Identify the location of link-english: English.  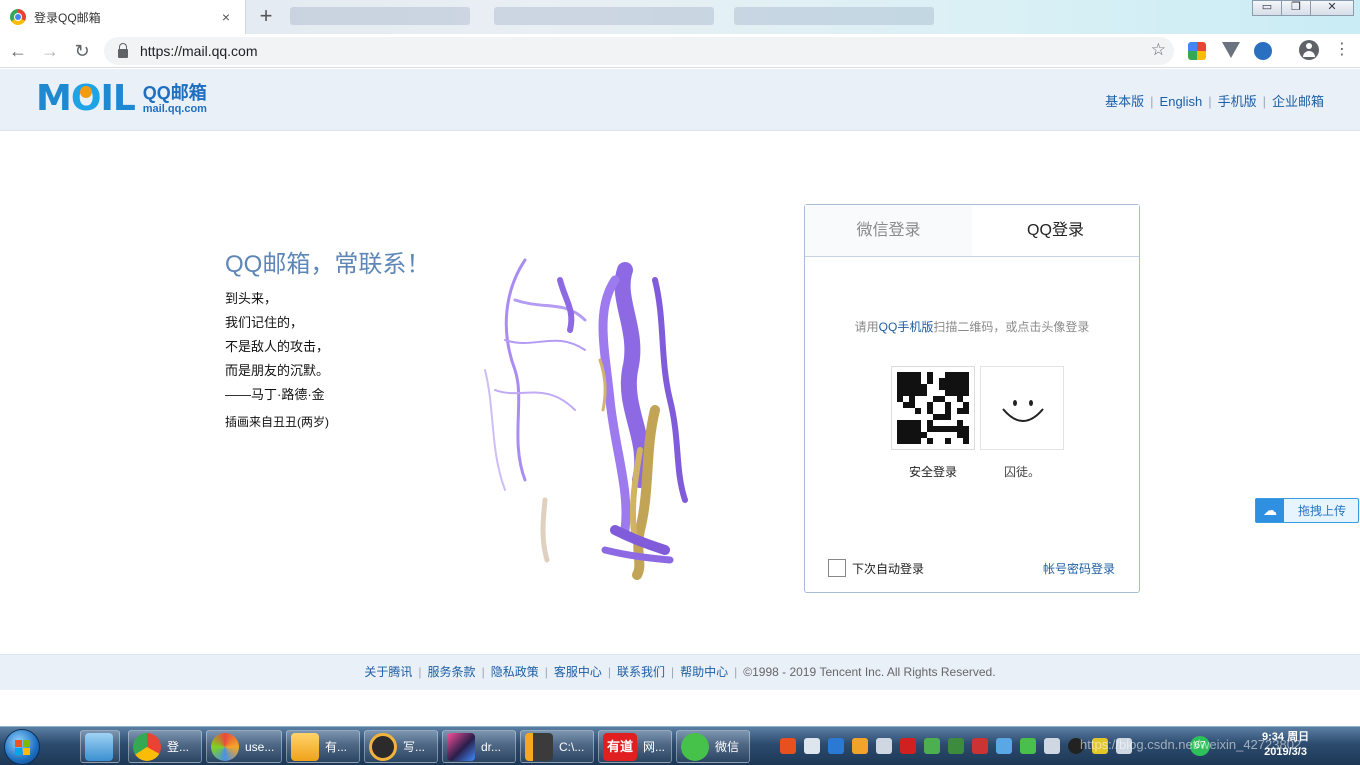
(1181, 101).